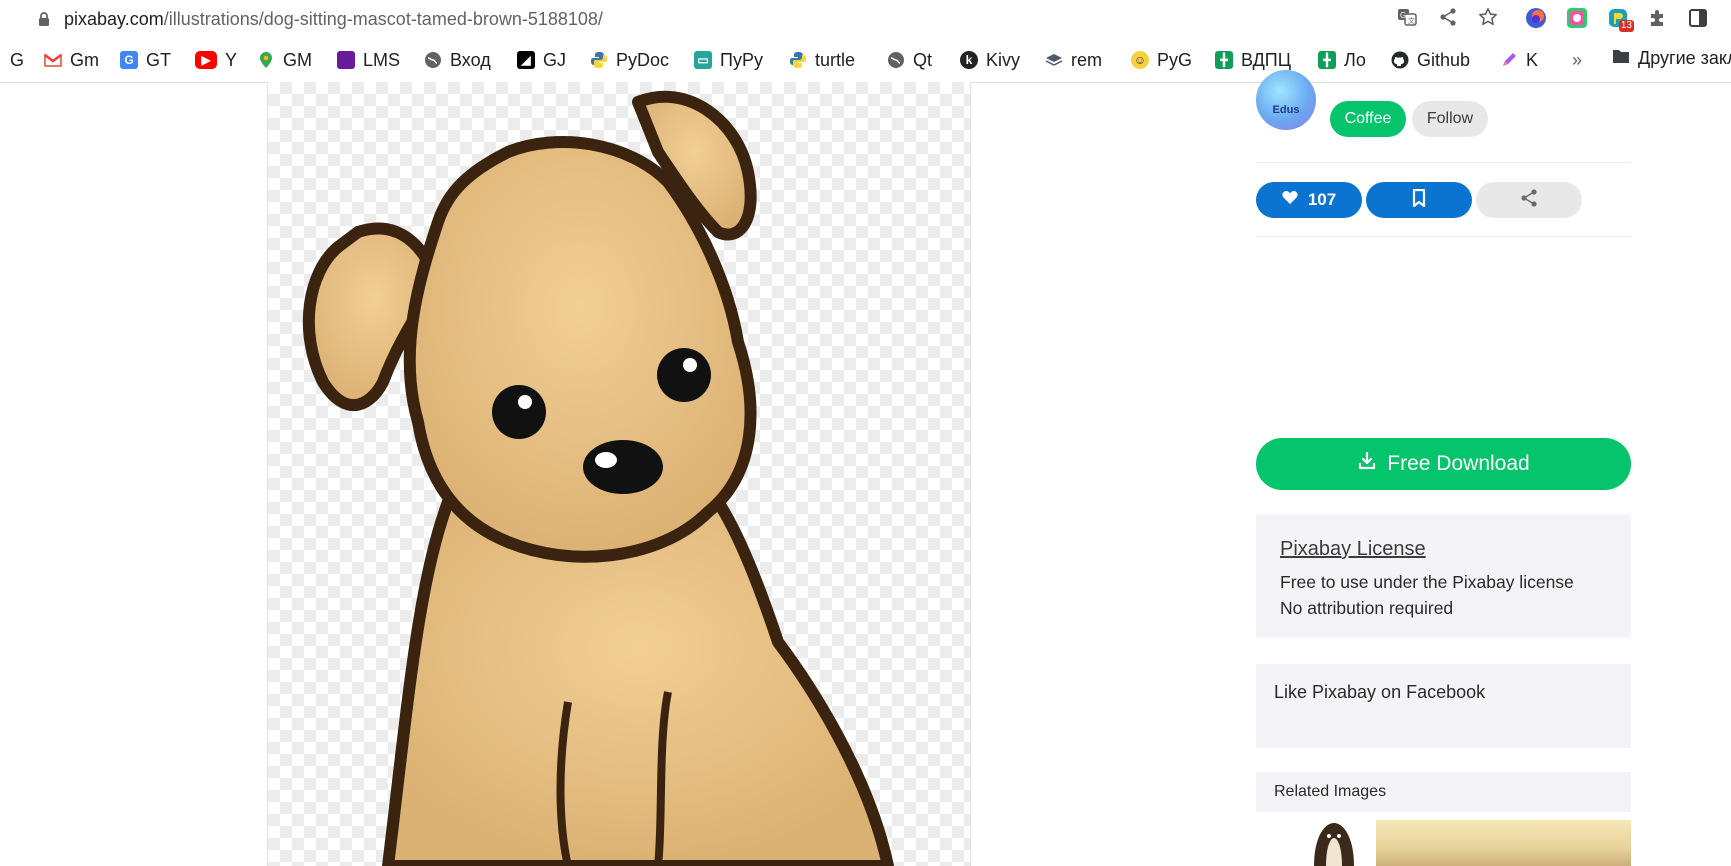  What do you see at coordinates (1620, 19) in the screenshot?
I see `extension-badge-icon: 13` at bounding box center [1620, 19].